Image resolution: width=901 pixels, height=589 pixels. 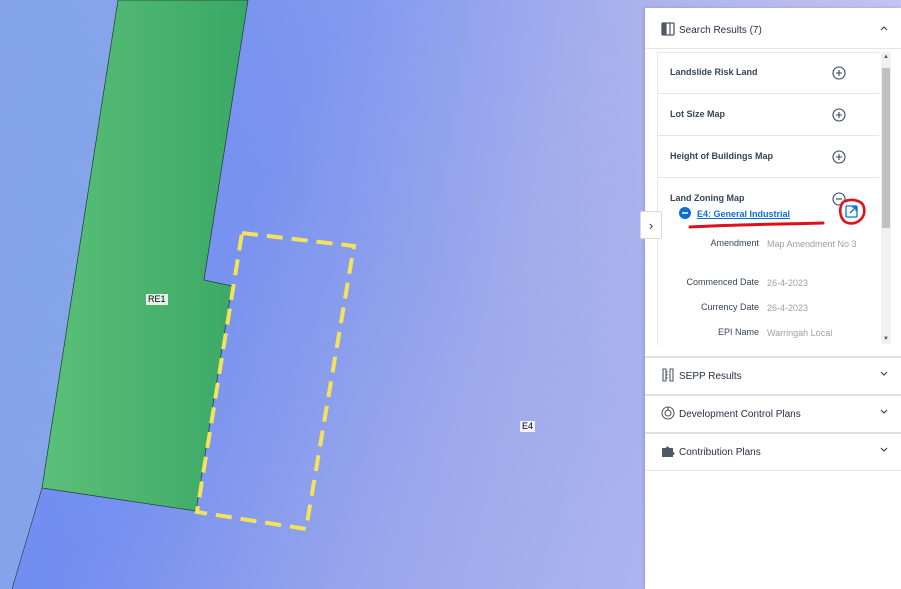 What do you see at coordinates (528, 426) in the screenshot?
I see `e4-zone-label: E4` at bounding box center [528, 426].